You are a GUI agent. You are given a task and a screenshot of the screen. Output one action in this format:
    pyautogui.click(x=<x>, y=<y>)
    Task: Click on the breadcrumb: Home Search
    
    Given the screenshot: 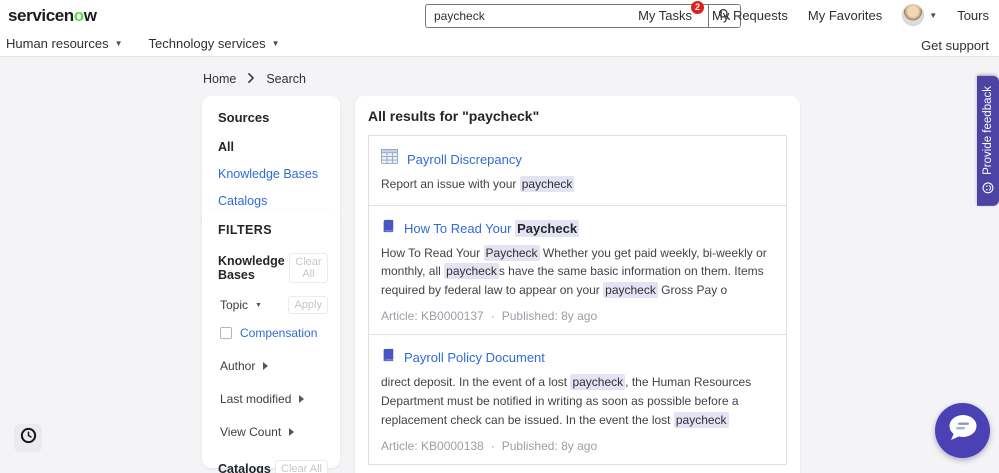 What is the action you would take?
    pyautogui.click(x=254, y=79)
    